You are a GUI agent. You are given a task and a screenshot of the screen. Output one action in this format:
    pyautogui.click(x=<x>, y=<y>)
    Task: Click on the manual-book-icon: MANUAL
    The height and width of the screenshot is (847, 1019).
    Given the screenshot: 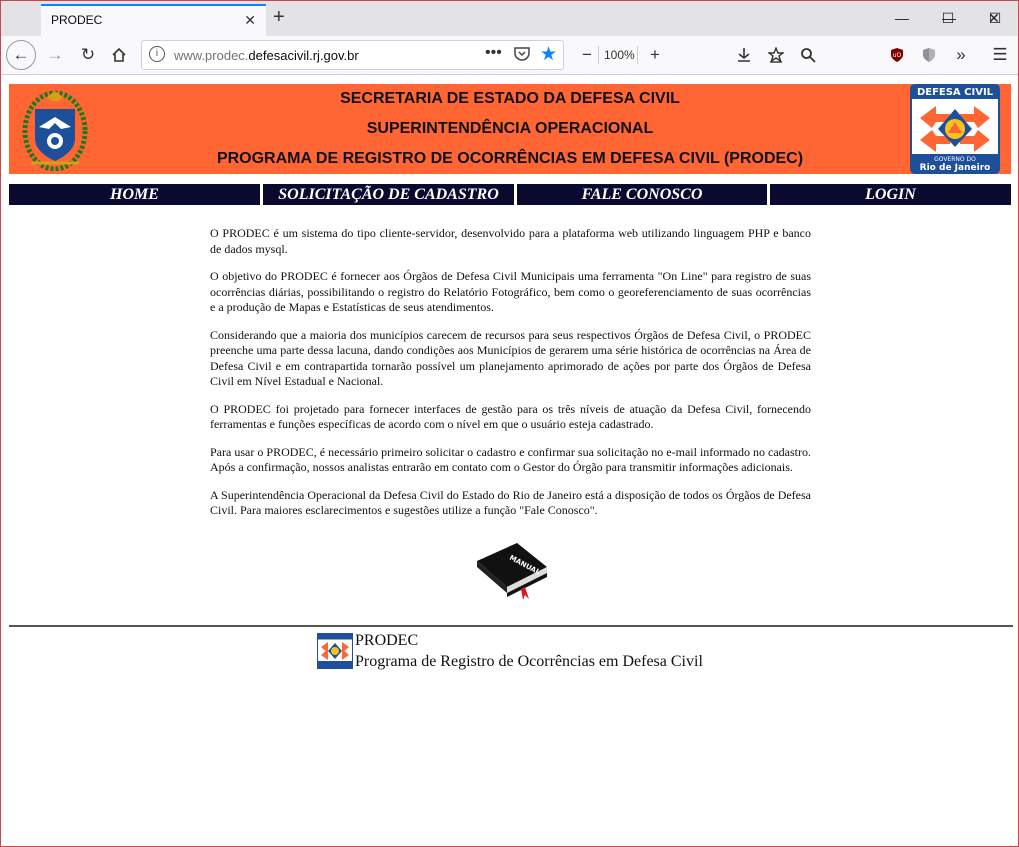 What is the action you would take?
    pyautogui.click(x=512, y=569)
    